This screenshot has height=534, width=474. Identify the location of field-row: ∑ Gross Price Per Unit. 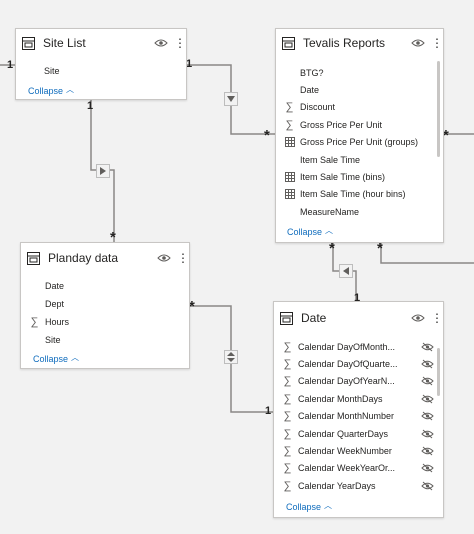
(333, 124).